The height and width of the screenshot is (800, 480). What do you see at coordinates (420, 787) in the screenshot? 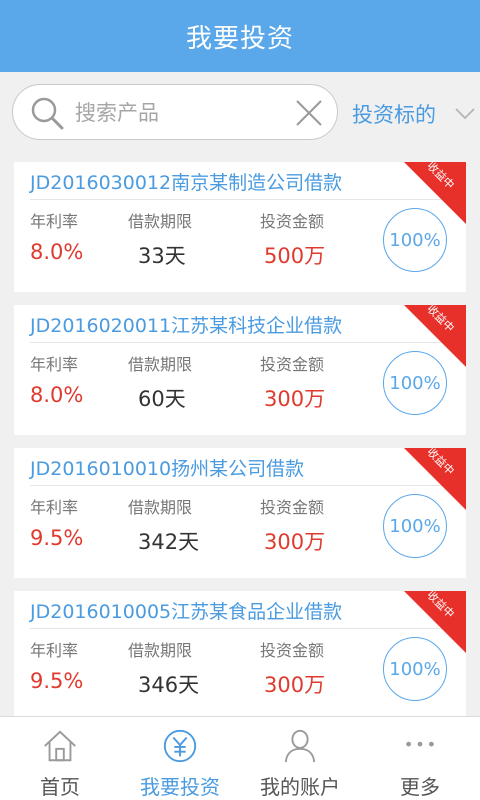
I see `tab-label: 更多` at bounding box center [420, 787].